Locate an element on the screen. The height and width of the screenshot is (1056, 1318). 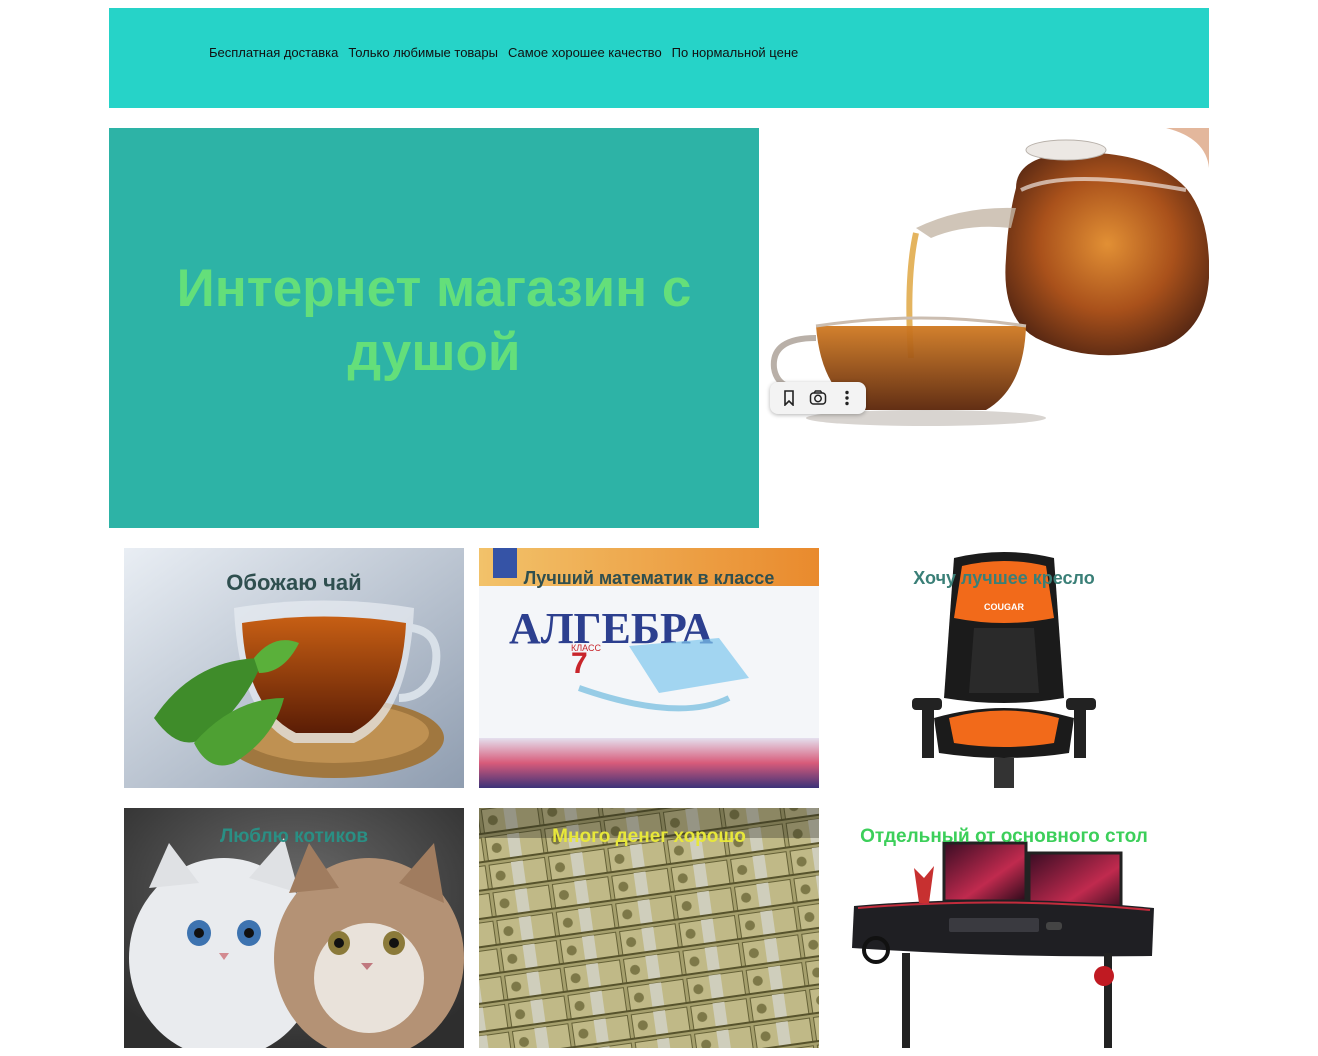
card-title-chair: Хочу лучшее кресло is located at coordinates (1004, 578).